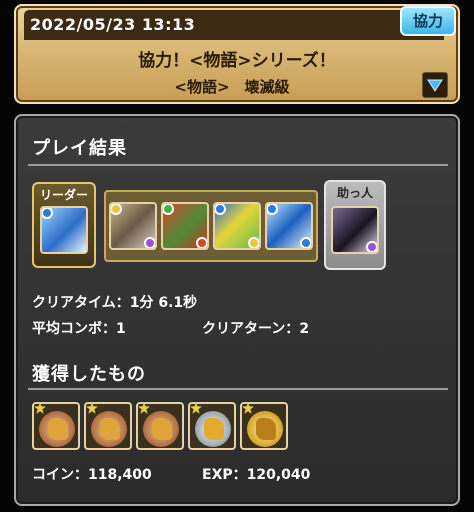  I want to click on quest-subtitle: <物語> 壊滅級, so click(232, 87).